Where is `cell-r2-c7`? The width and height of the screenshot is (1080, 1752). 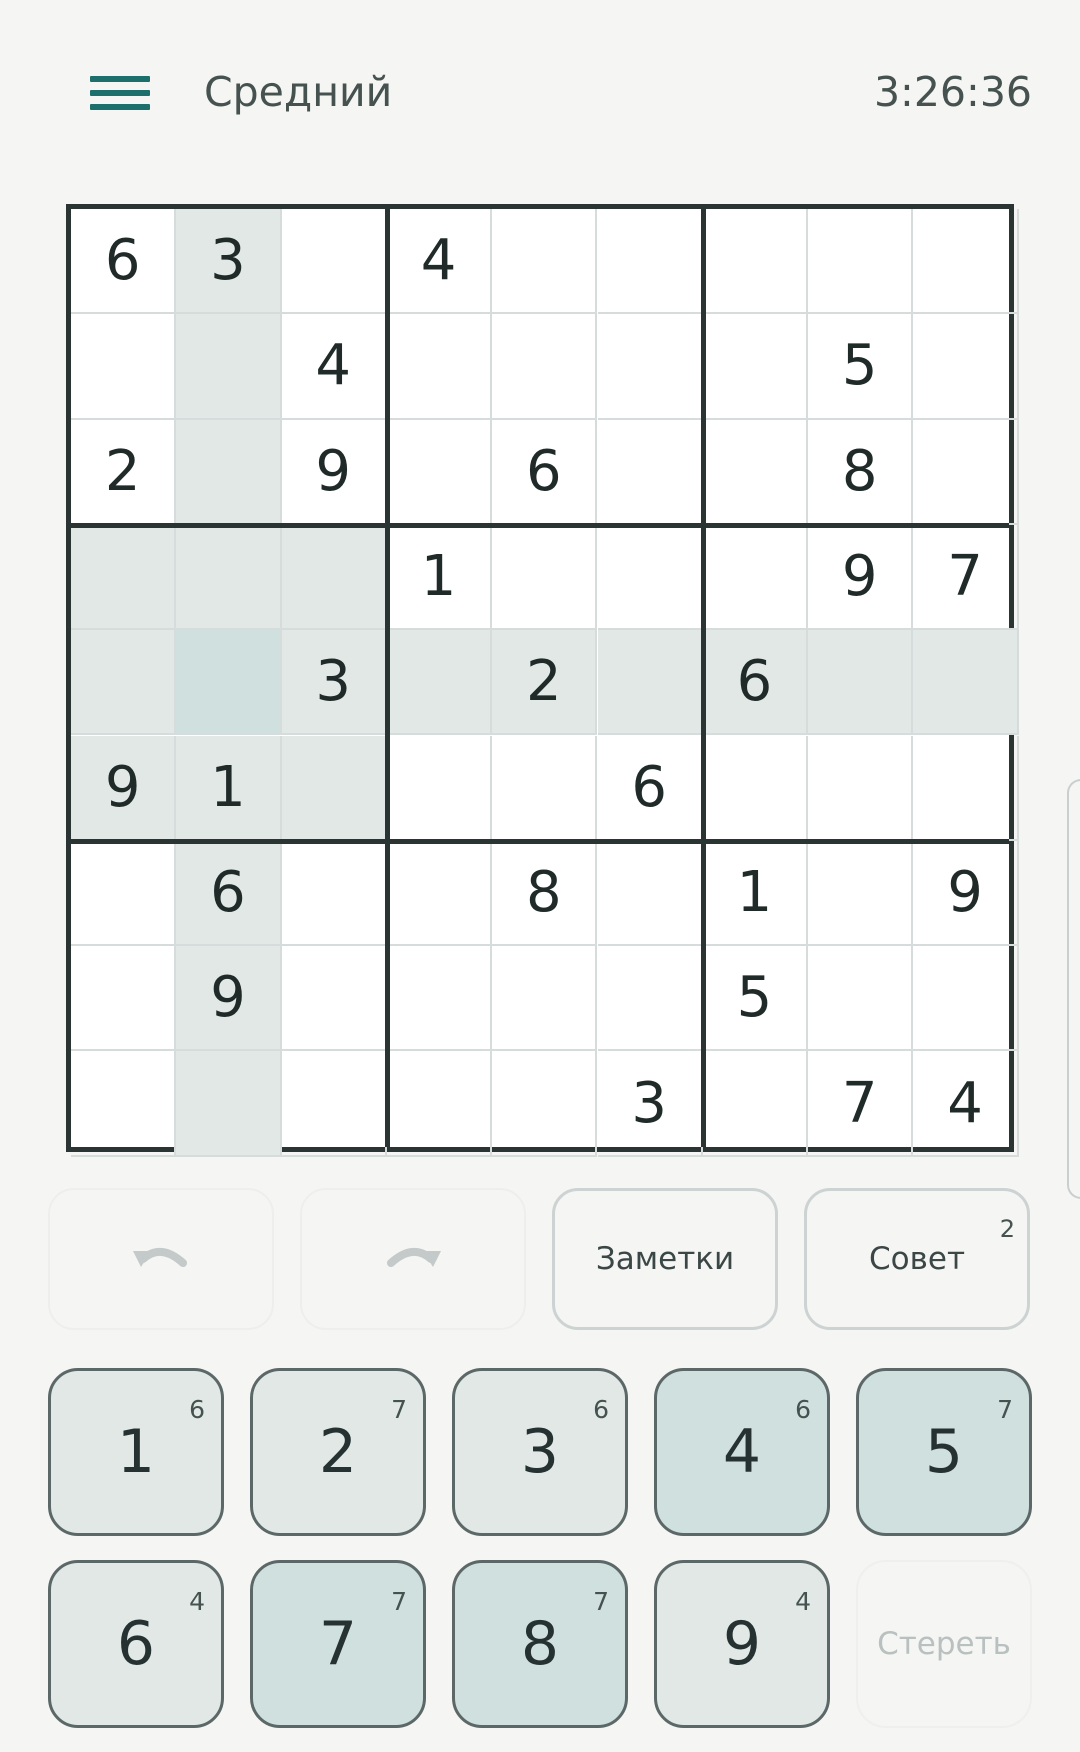
cell-r2-c7 is located at coordinates (755, 367).